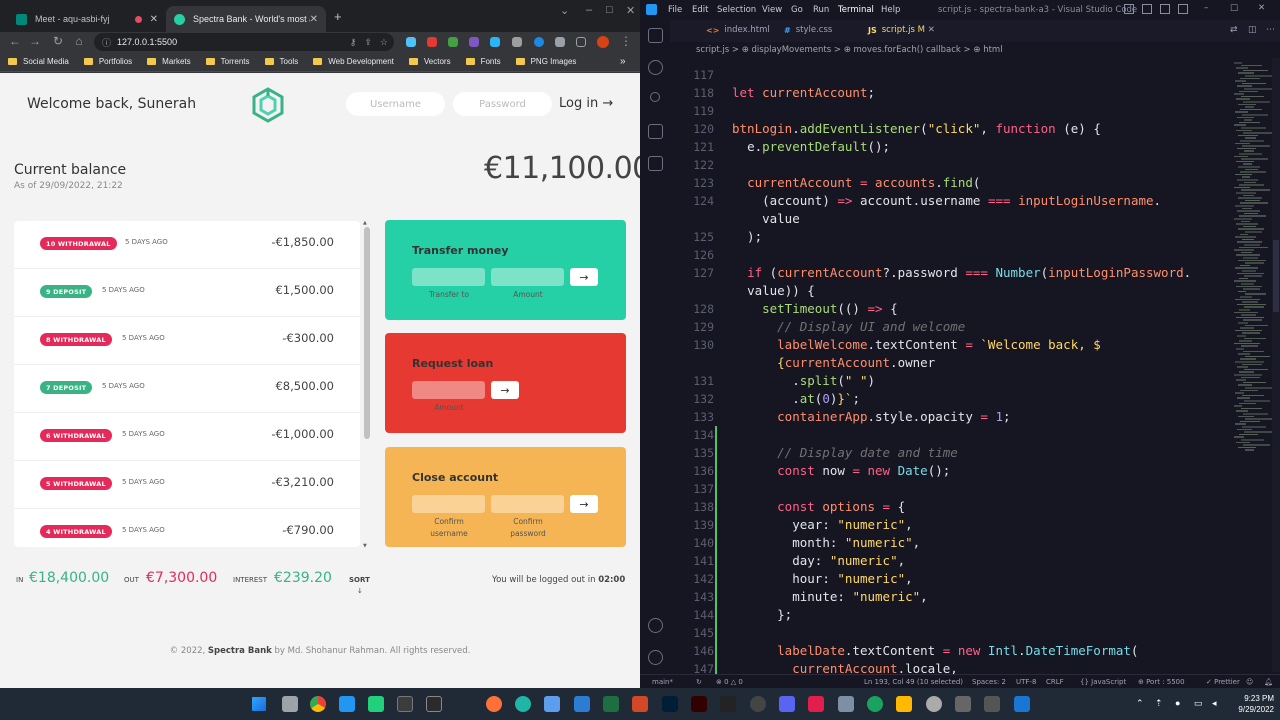  Describe the element at coordinates (259, 704) in the screenshot. I see `start-windows-icon` at that location.